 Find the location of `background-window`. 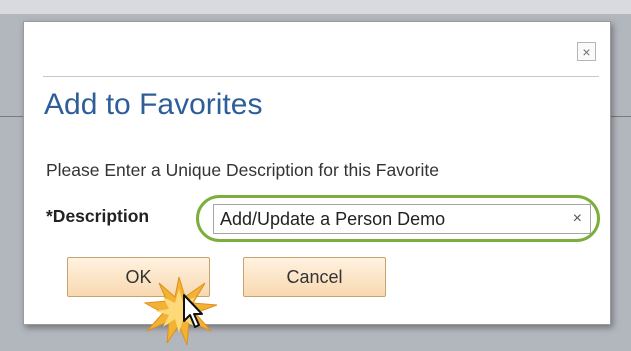

background-window is located at coordinates (315, 7).